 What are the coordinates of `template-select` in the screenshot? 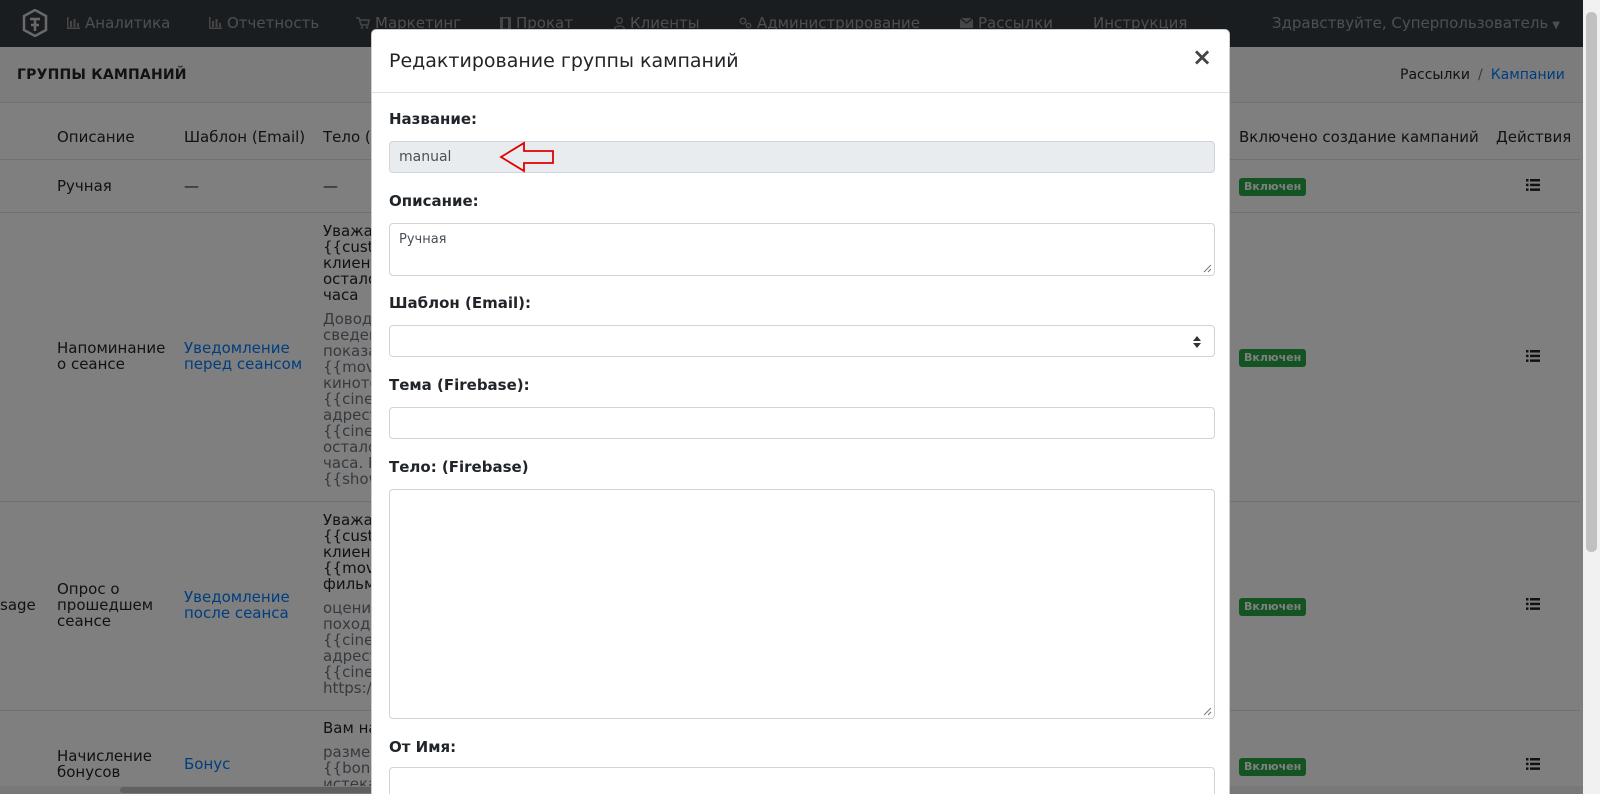 It's located at (802, 341).